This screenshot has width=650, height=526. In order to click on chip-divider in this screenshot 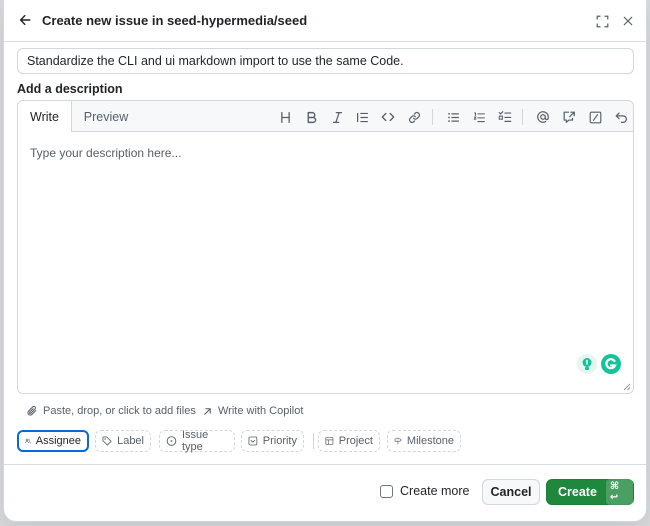, I will do `click(313, 441)`.